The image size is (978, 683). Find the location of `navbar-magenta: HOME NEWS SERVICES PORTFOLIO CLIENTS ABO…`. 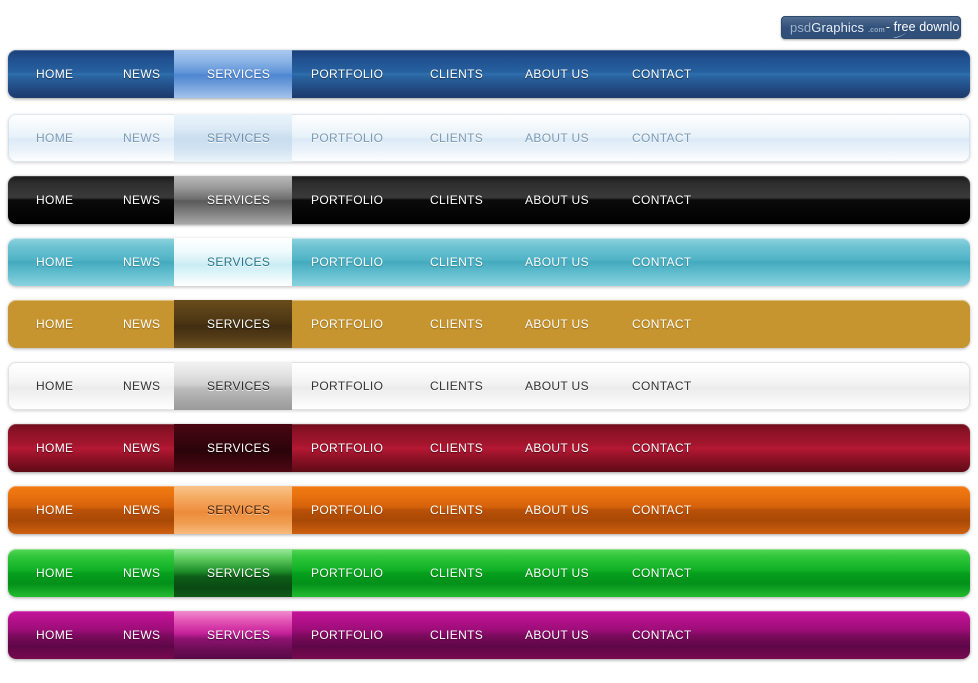

navbar-magenta: HOME NEWS SERVICES PORTFOLIO CLIENTS ABO… is located at coordinates (489, 635).